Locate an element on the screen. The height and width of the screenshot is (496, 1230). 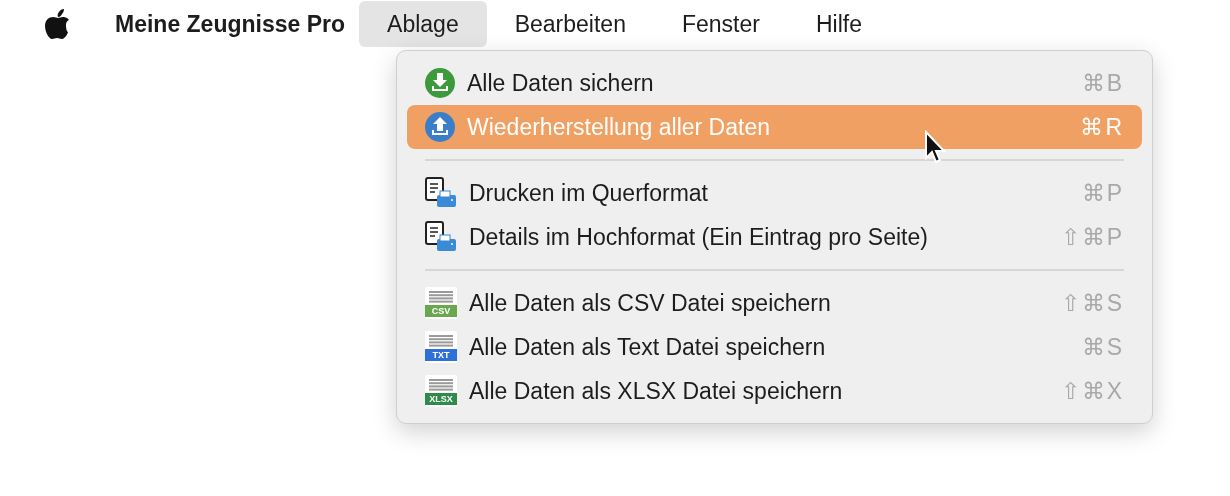
menu-bar-item: Bearbeiten is located at coordinates (570, 24).